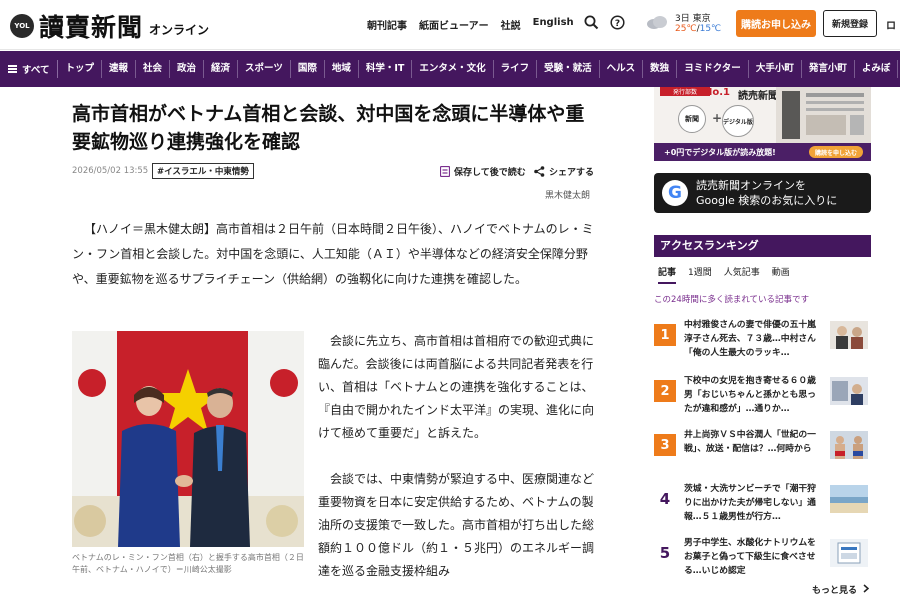 The height and width of the screenshot is (600, 900). What do you see at coordinates (866, 588) in the screenshot?
I see `chevron-right-icon` at bounding box center [866, 588].